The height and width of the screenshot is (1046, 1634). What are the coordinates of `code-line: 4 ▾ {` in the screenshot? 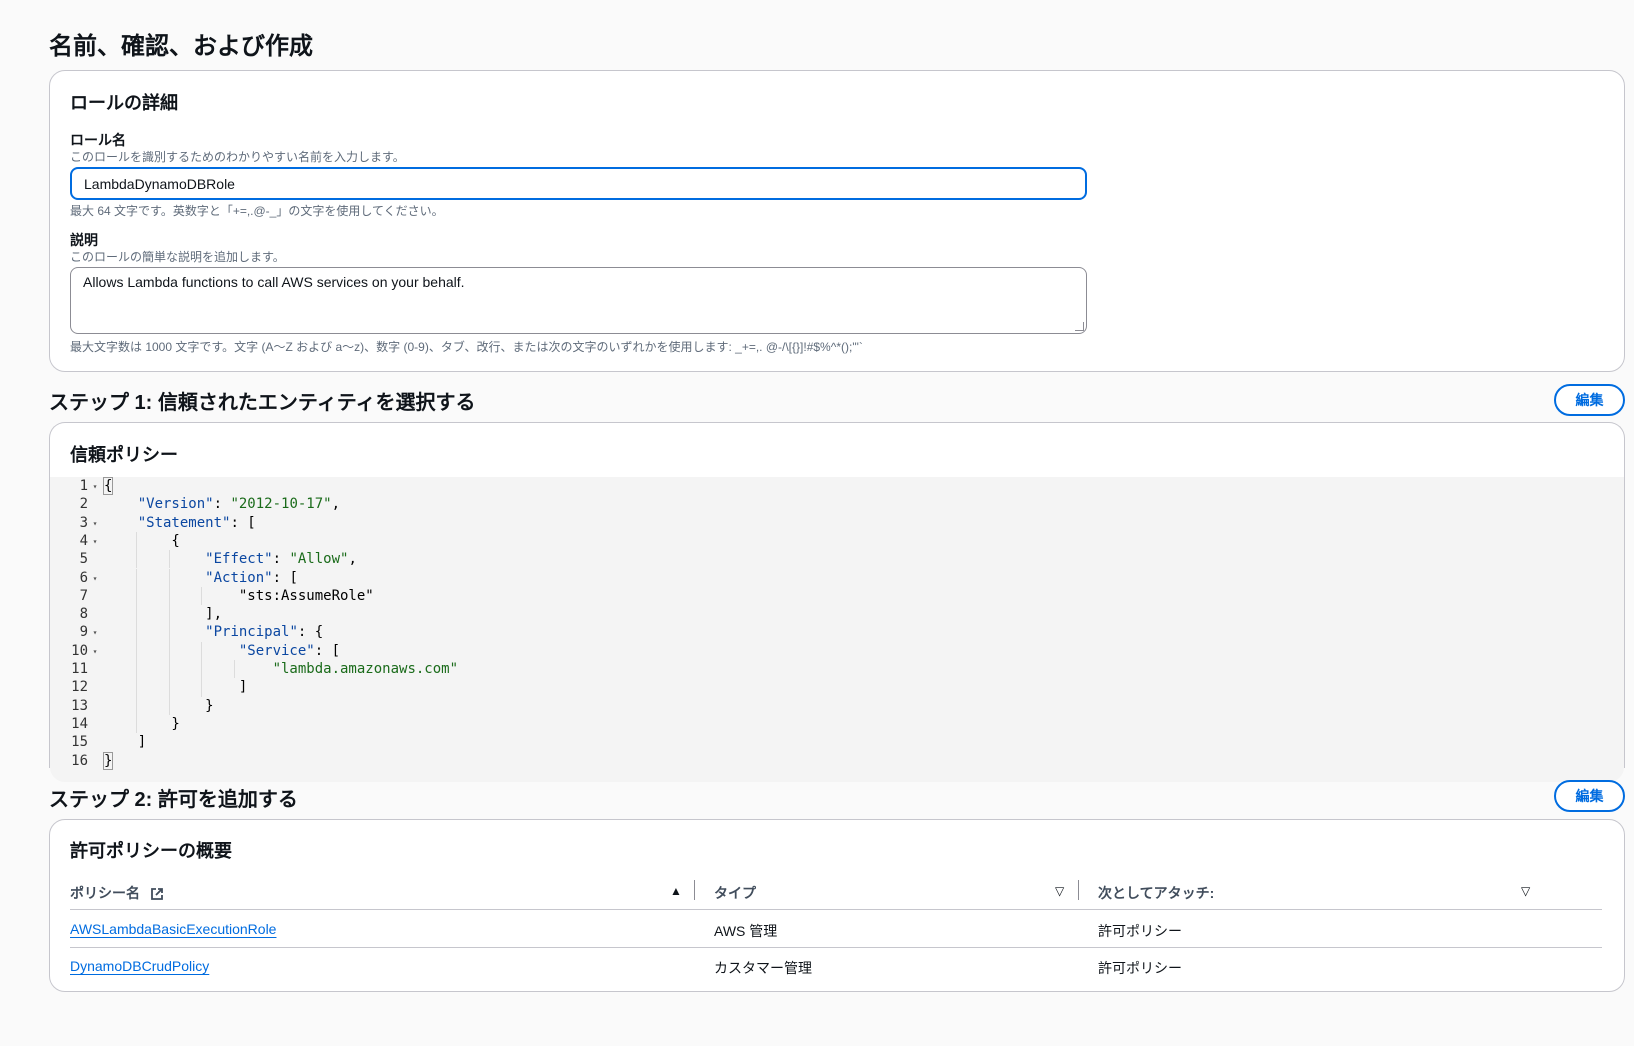 It's located at (837, 541).